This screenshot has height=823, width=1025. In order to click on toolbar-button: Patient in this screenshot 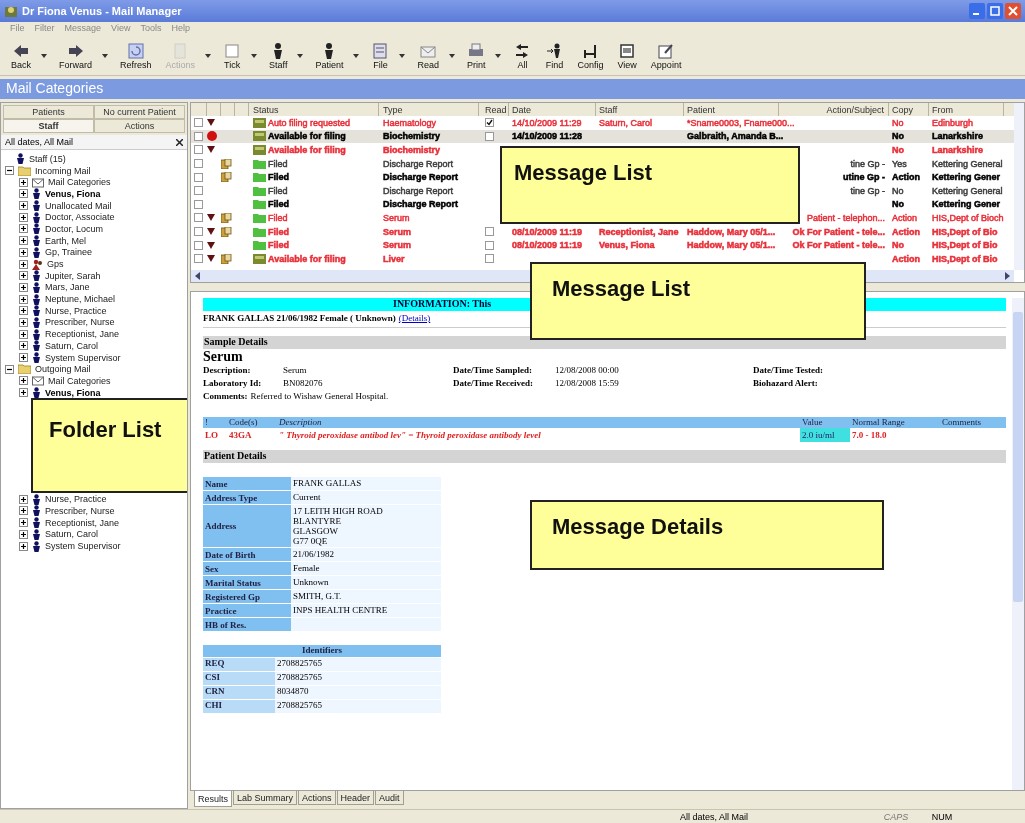, I will do `click(329, 55)`.